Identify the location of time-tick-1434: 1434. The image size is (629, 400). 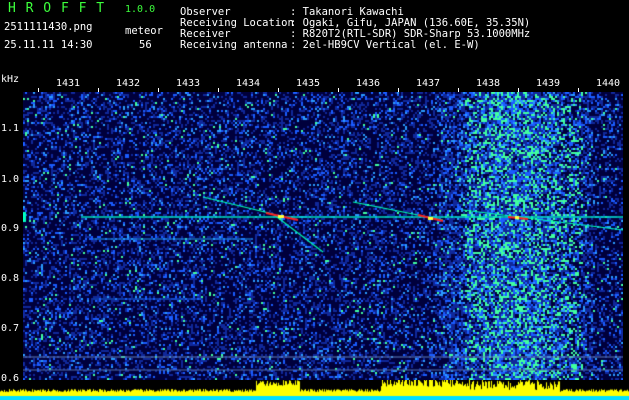
(248, 83).